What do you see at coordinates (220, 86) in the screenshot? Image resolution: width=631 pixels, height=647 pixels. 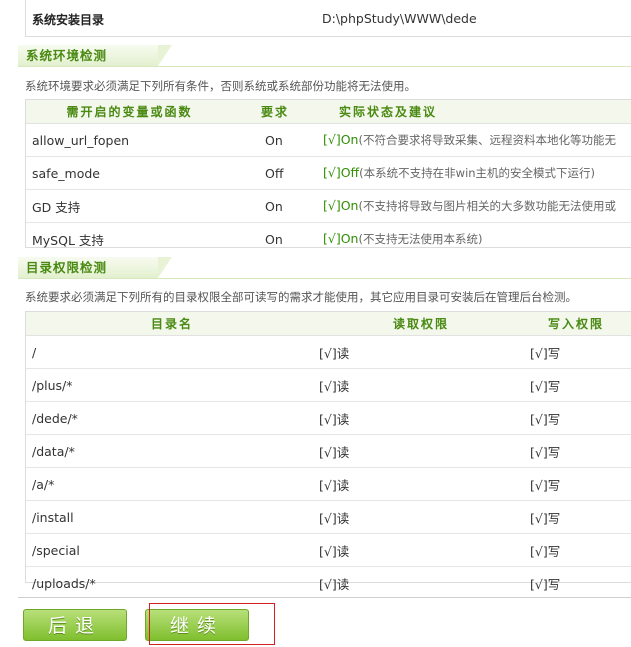 I see `env-check-description: 系统环境要求必须满足下列所有条件，否则系统或系统部份功能将无法使用。` at bounding box center [220, 86].